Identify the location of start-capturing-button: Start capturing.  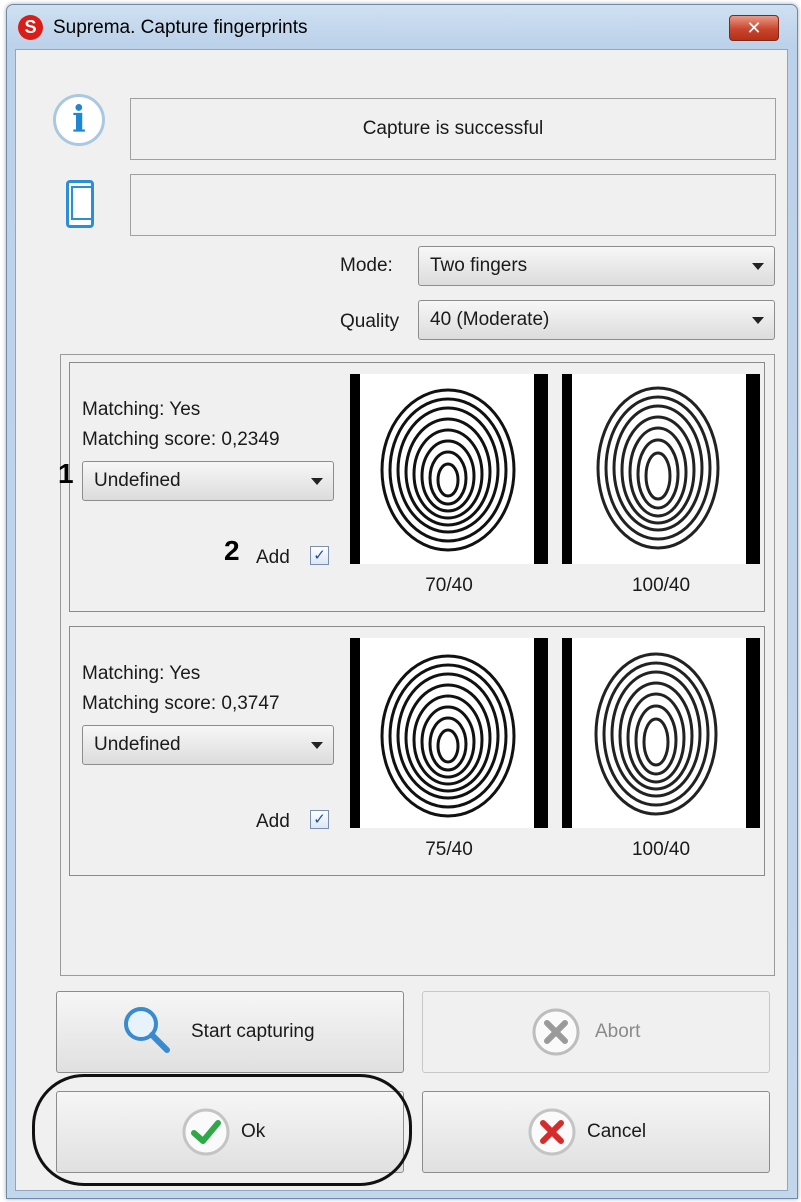
(230, 1032).